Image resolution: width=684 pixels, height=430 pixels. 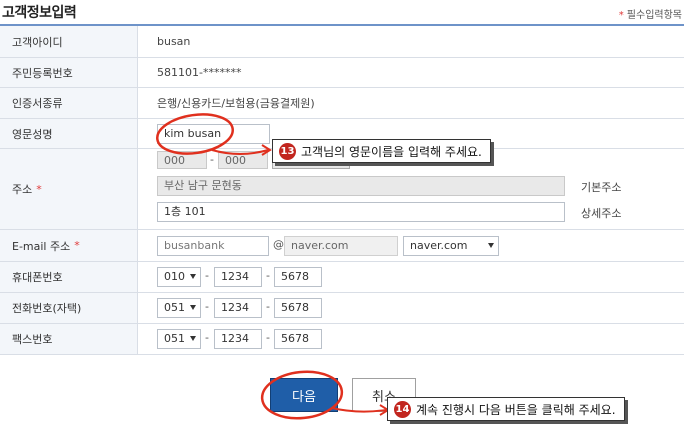 I want to click on row-certificate-type: 인증서종류 은행/신용카드/보험용(금융결제원), so click(x=342, y=103).